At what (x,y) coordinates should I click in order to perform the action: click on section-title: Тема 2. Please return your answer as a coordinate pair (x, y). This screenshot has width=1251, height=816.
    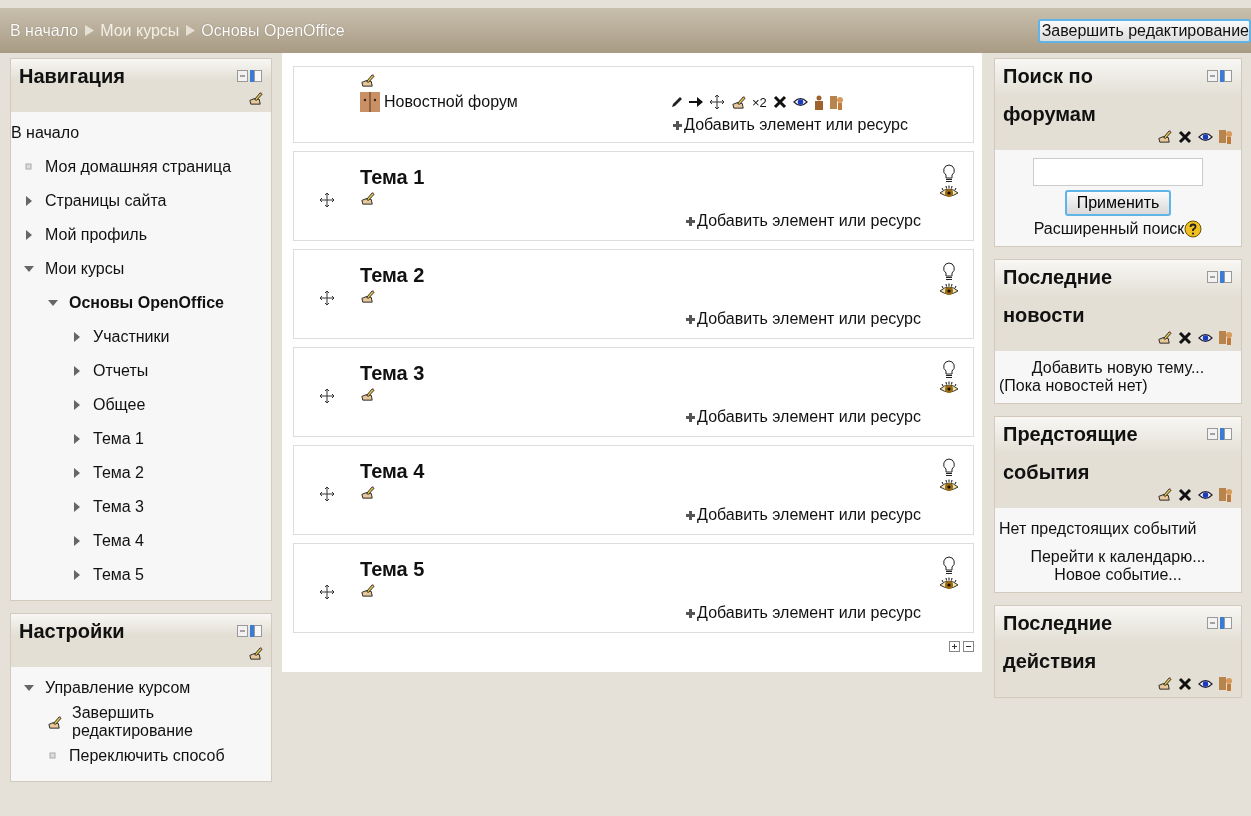
    Looking at the image, I should click on (393, 275).